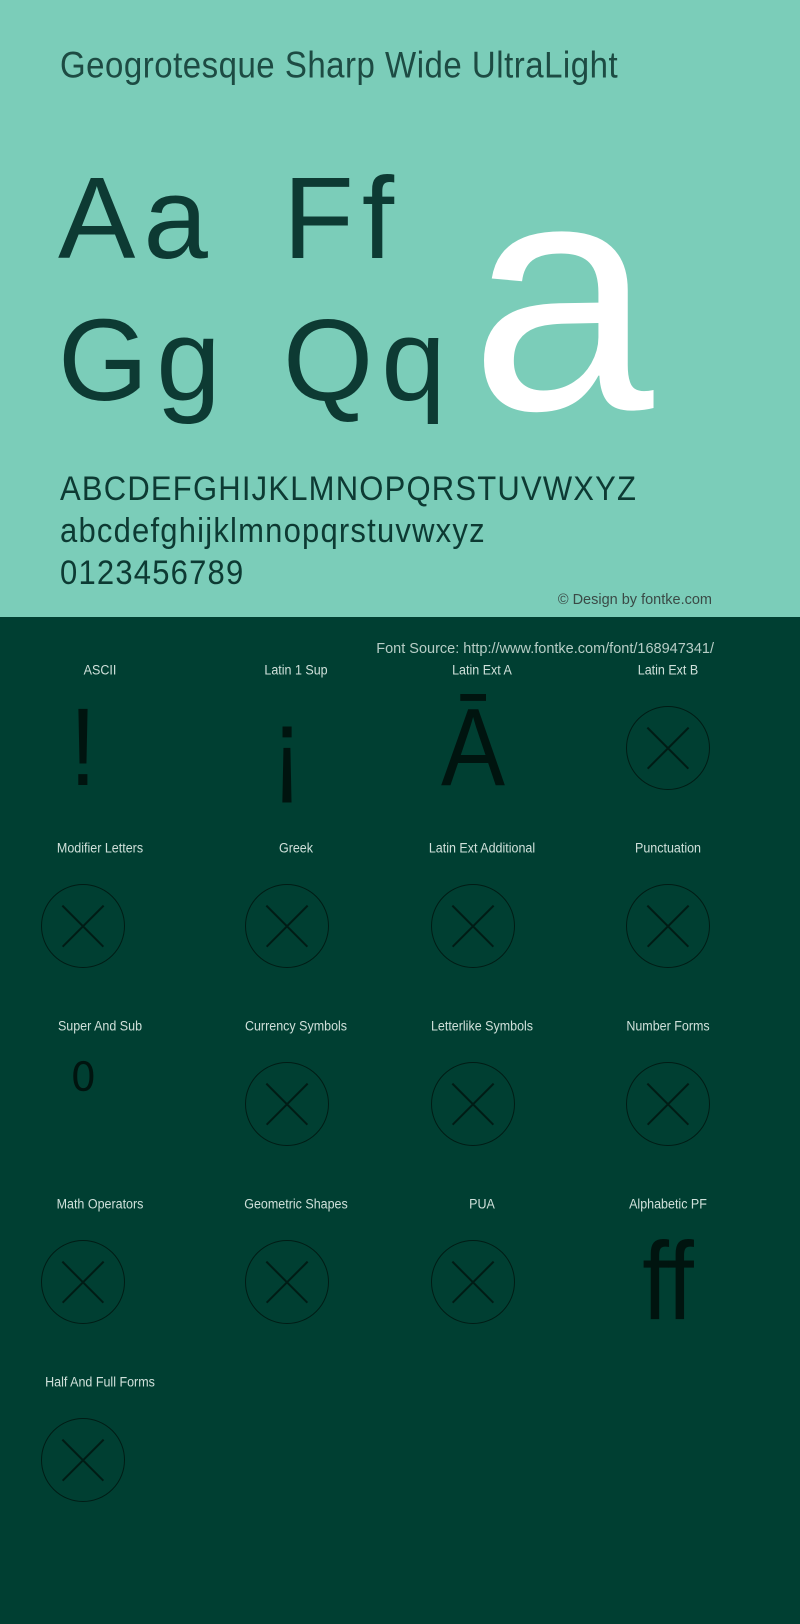 This screenshot has height=1624, width=800. I want to click on unicode-block-letterlike-symbols: Letterlike Symbols, so click(482, 1098).